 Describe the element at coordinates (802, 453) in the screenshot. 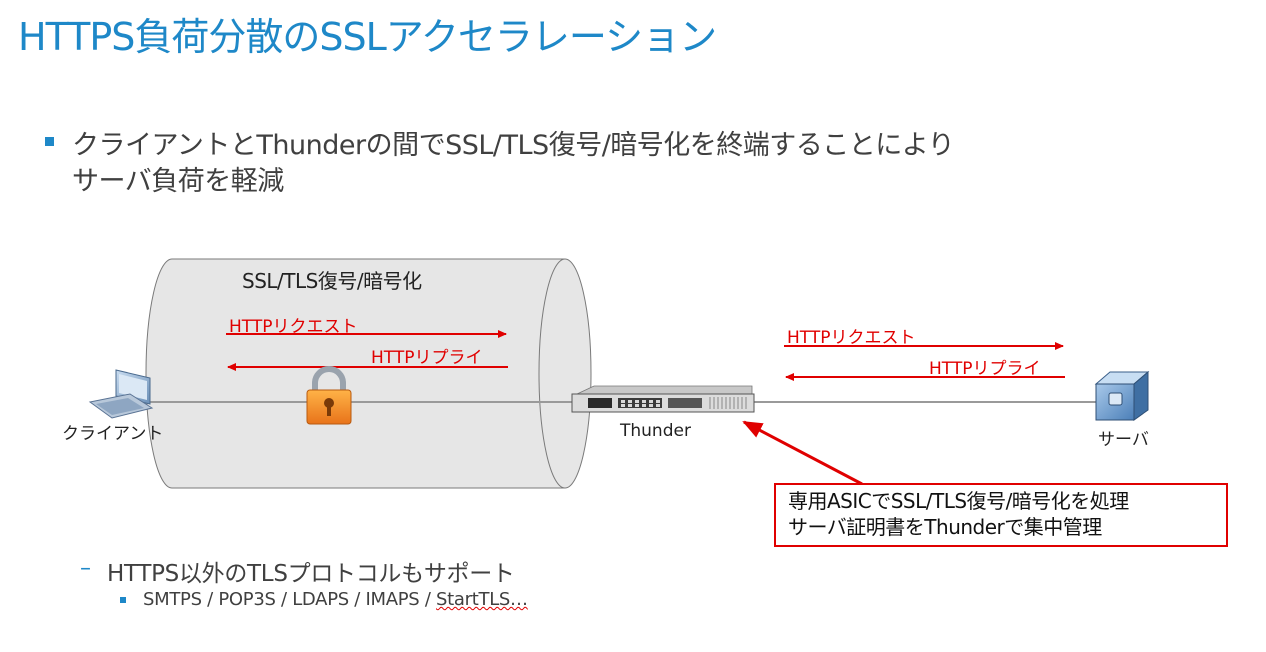

I see `callout-pointer-arrow` at that location.